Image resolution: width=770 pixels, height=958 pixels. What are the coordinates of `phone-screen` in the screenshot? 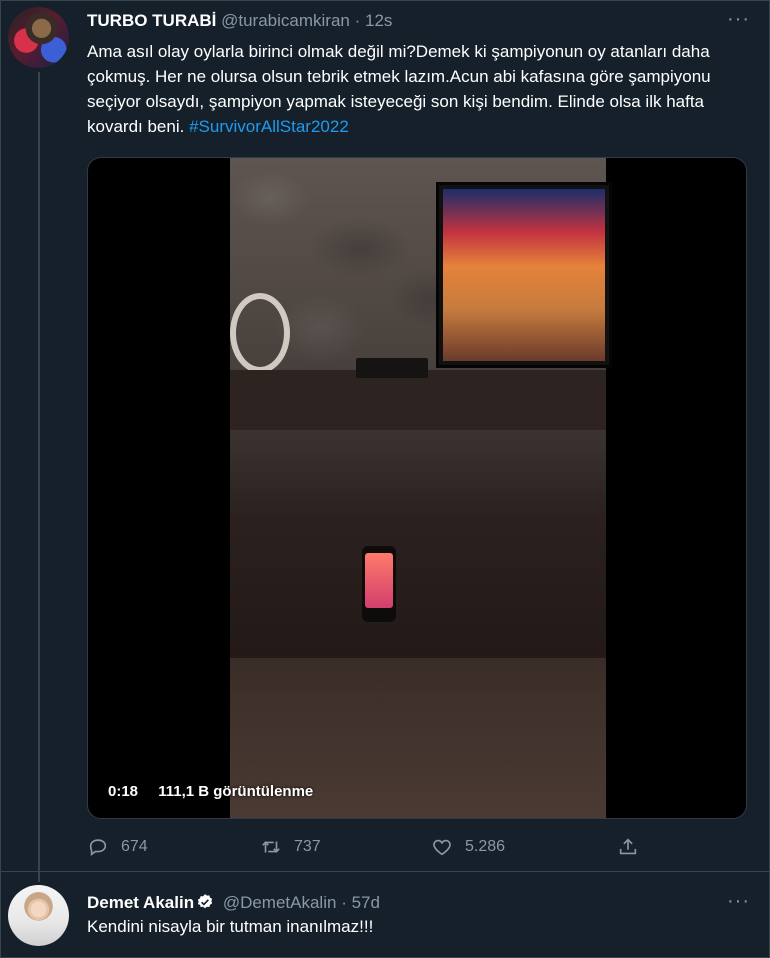 It's located at (379, 580).